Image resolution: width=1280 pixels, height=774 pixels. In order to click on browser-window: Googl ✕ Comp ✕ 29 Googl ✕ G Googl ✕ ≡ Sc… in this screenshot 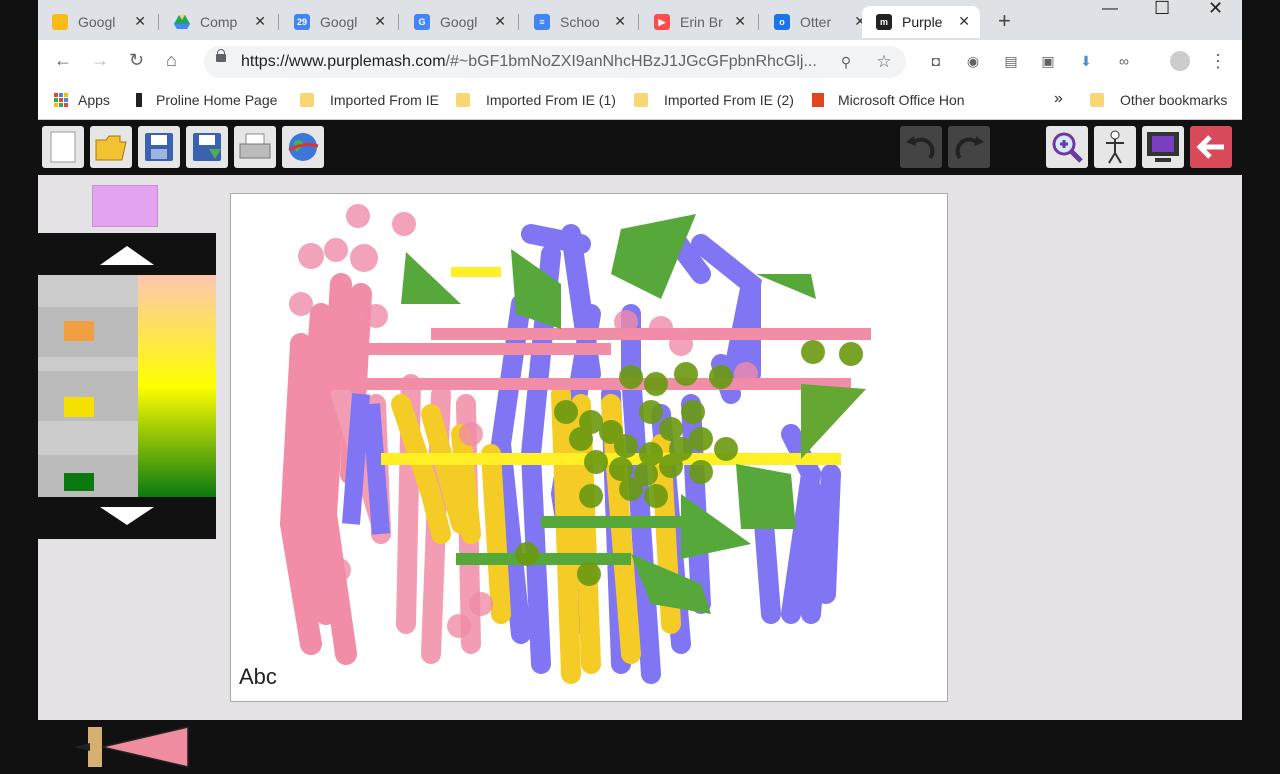, I will do `click(640, 60)`.